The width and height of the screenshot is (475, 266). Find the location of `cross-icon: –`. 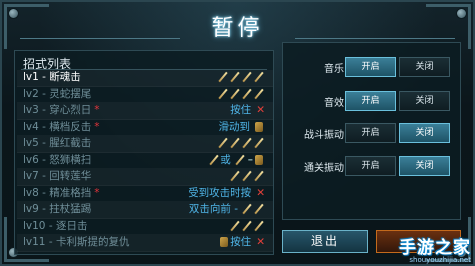

cross-icon: – is located at coordinates (250, 159).